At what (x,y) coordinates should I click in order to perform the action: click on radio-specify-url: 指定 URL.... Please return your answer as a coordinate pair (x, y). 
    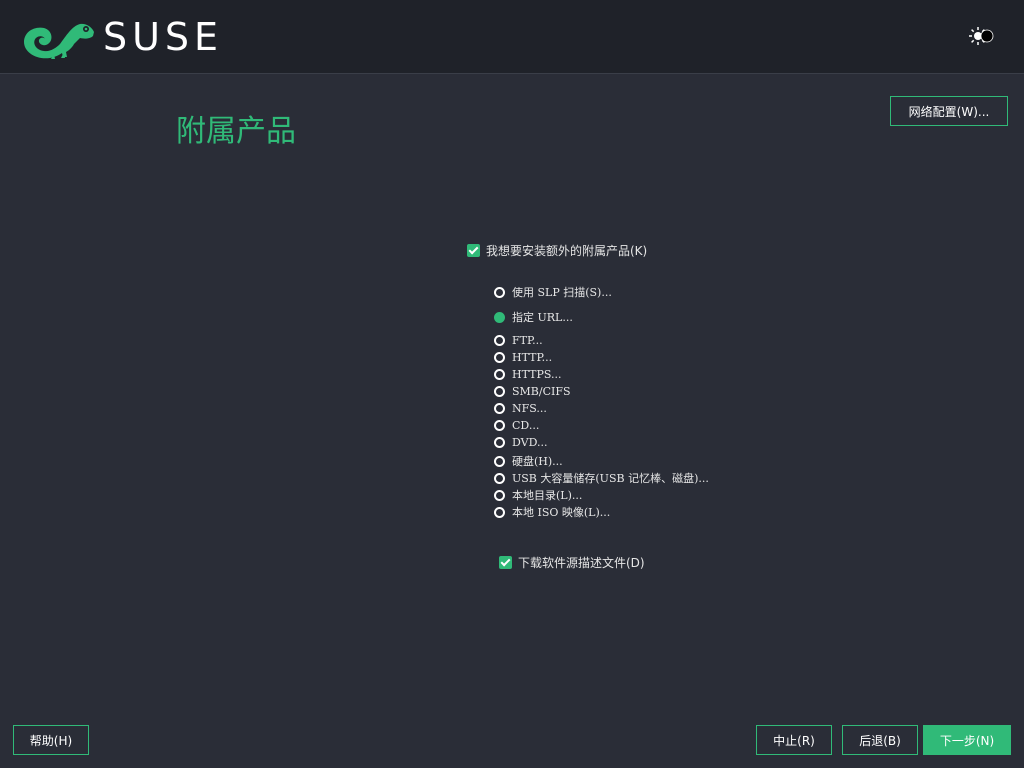
    Looking at the image, I should click on (533, 317).